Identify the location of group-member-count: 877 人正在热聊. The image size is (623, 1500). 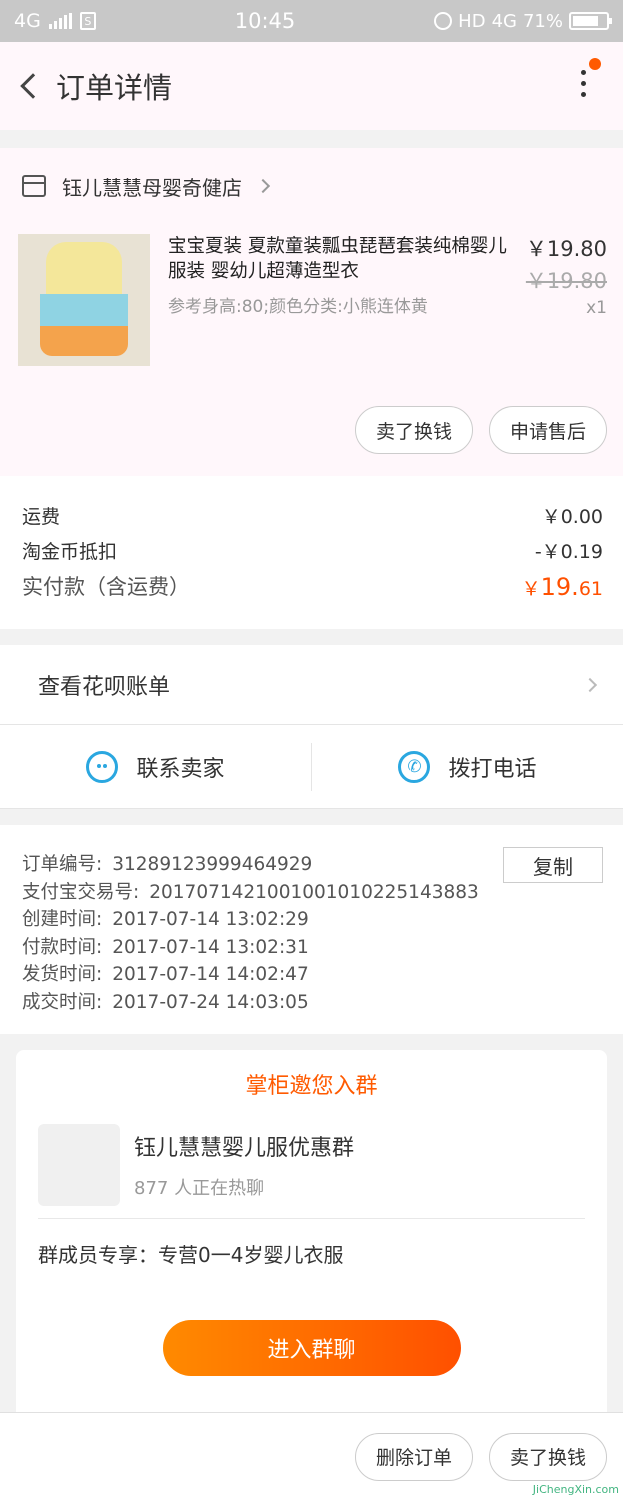
(199, 1188).